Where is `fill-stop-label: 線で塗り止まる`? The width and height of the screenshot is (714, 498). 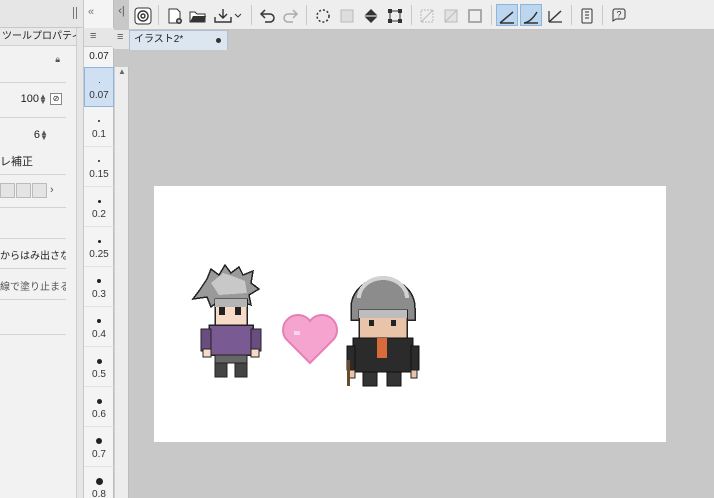 fill-stop-label: 線で塗り止まる is located at coordinates (33, 287).